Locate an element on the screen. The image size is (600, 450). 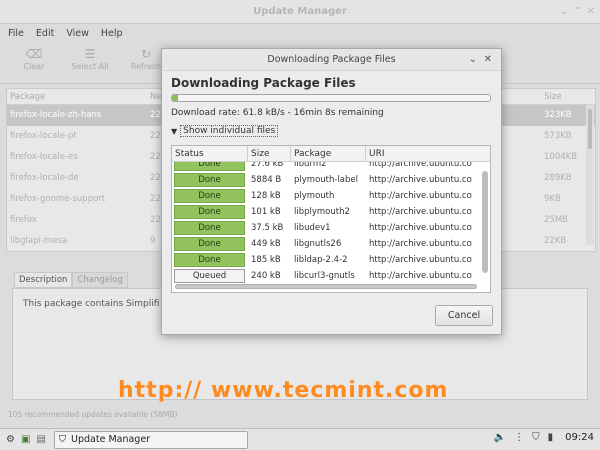
row-size: 323KB is located at coordinates (558, 115).